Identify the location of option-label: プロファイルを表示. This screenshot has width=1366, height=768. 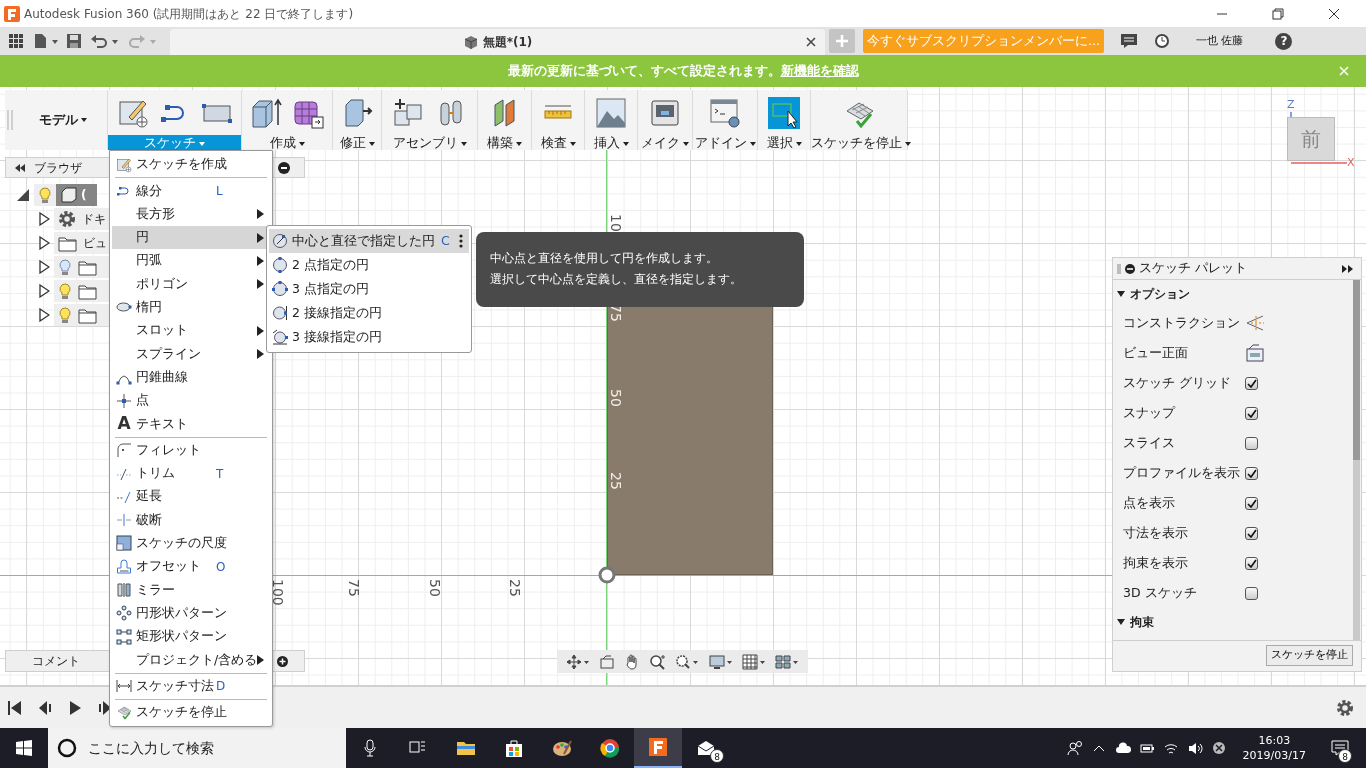
(1181, 472).